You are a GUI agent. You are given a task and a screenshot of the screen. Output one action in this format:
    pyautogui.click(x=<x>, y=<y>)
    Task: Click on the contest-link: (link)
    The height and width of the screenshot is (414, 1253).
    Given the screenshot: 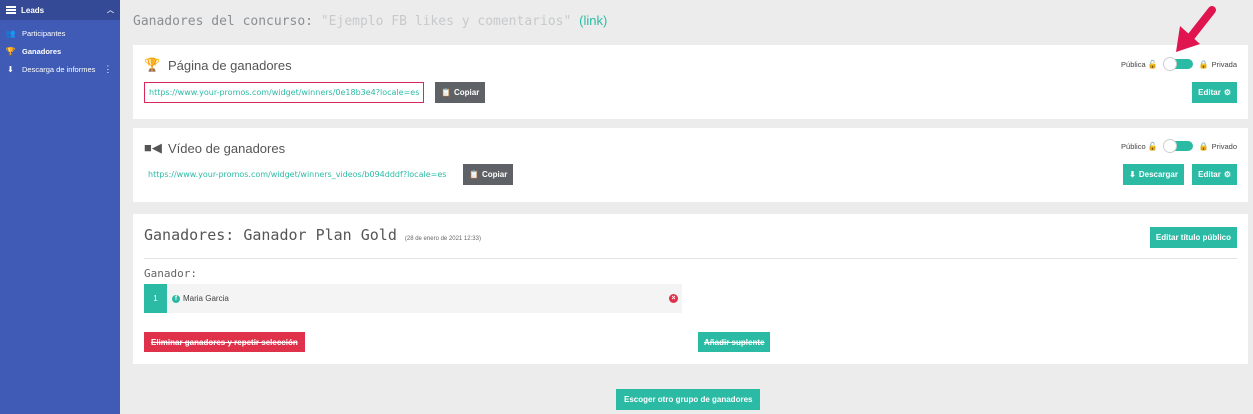 What is the action you would take?
    pyautogui.click(x=593, y=20)
    